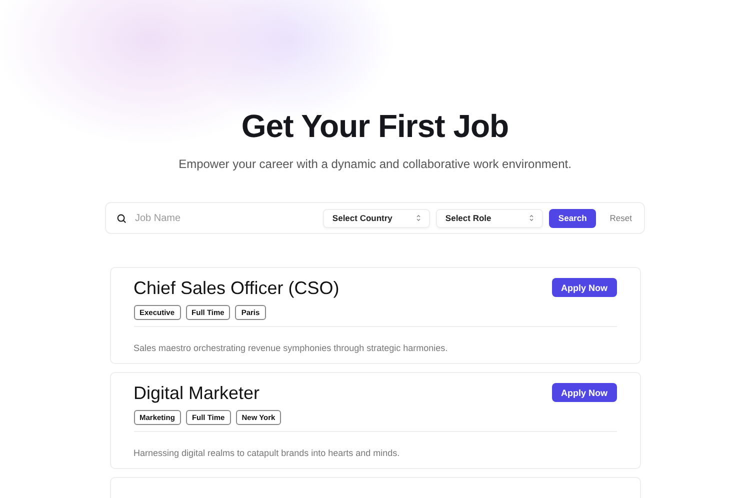 This screenshot has height=498, width=750. Describe the element at coordinates (121, 218) in the screenshot. I see `search-icon` at that location.